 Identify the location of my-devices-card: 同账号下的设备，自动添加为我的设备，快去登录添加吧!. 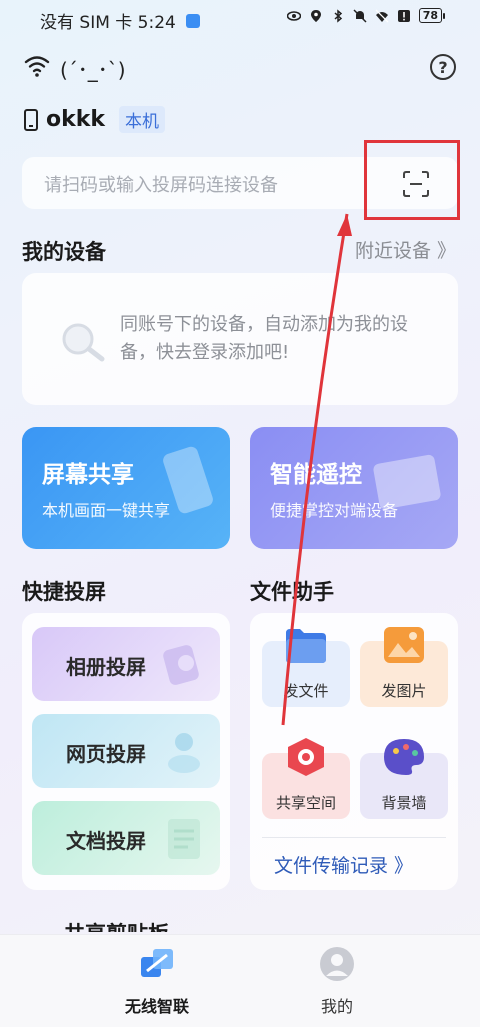
(240, 339).